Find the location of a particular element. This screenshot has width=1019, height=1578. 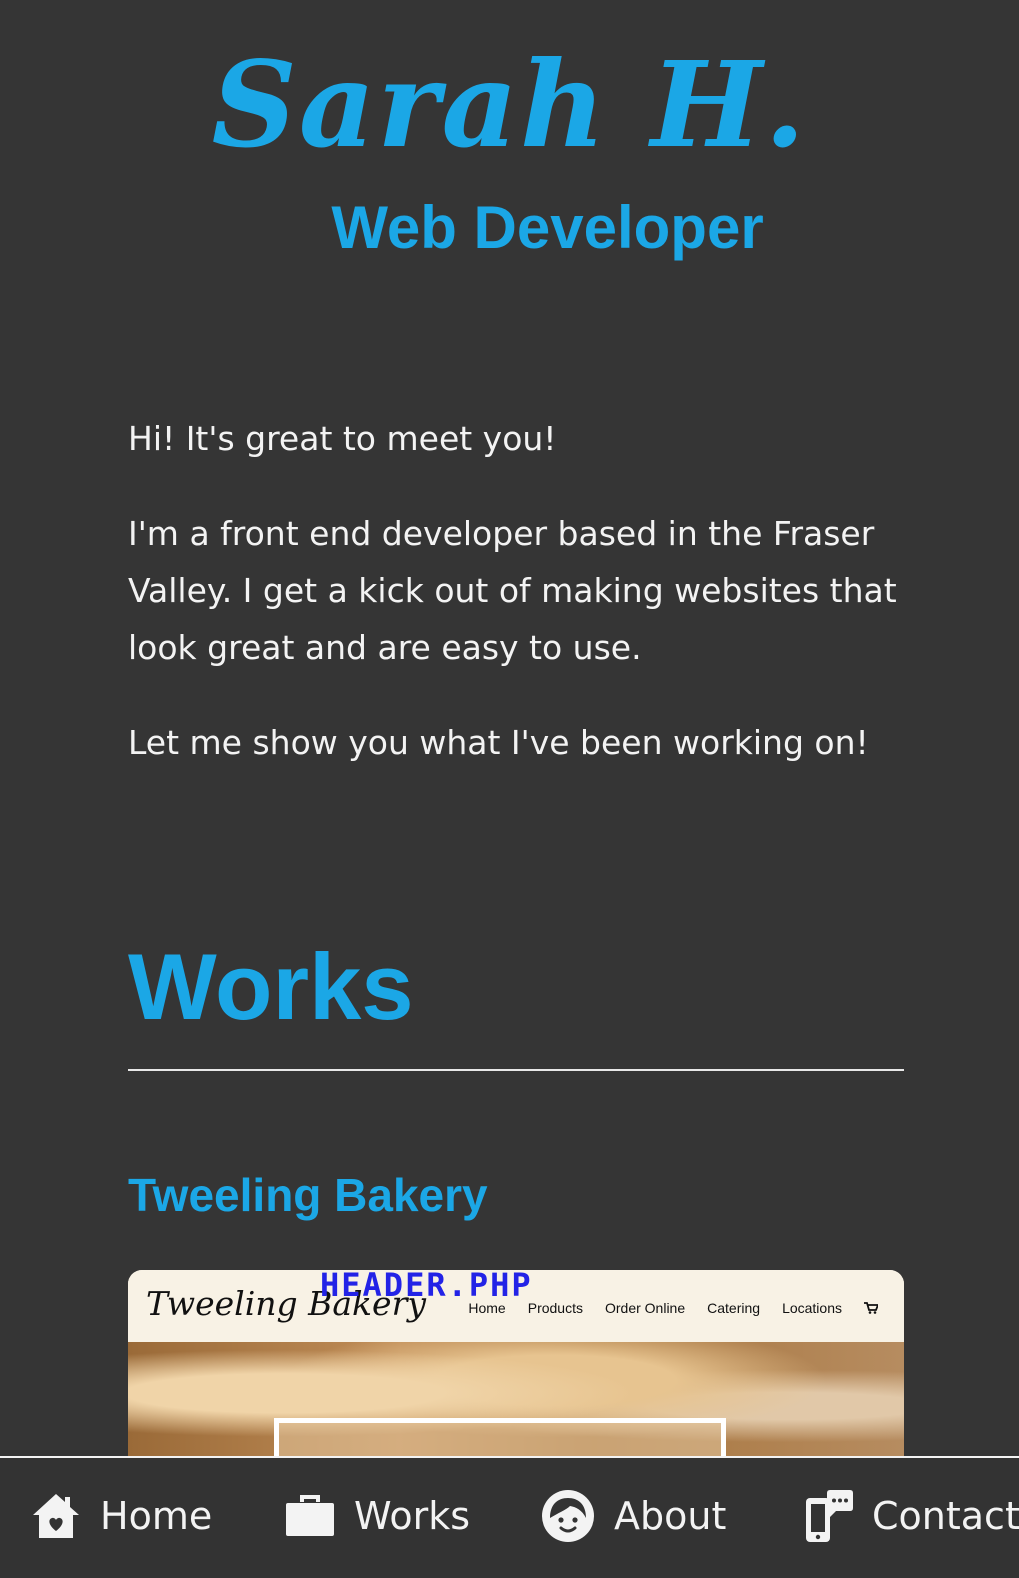

face-icon is located at coordinates (568, 1516).